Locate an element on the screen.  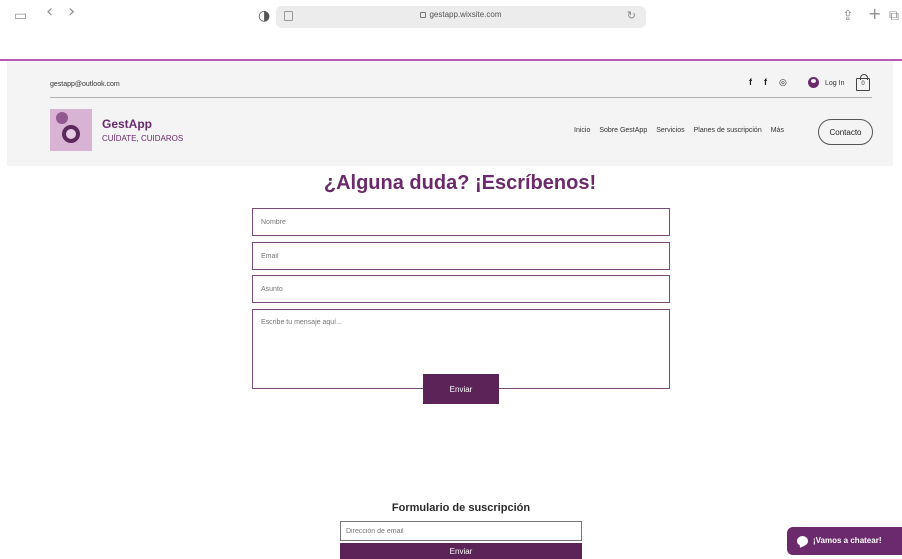
chat-button: ¡Vamos a chatear! is located at coordinates (844, 541).